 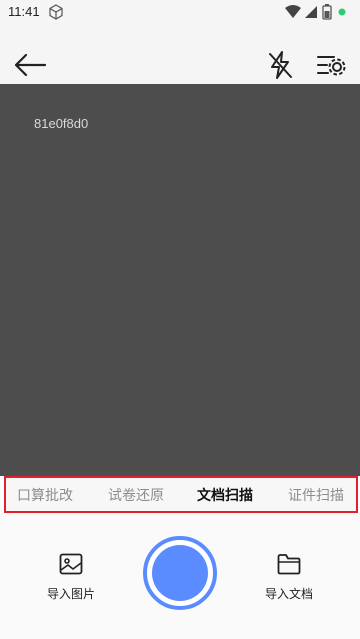 What do you see at coordinates (311, 12) in the screenshot?
I see `signal-icon` at bounding box center [311, 12].